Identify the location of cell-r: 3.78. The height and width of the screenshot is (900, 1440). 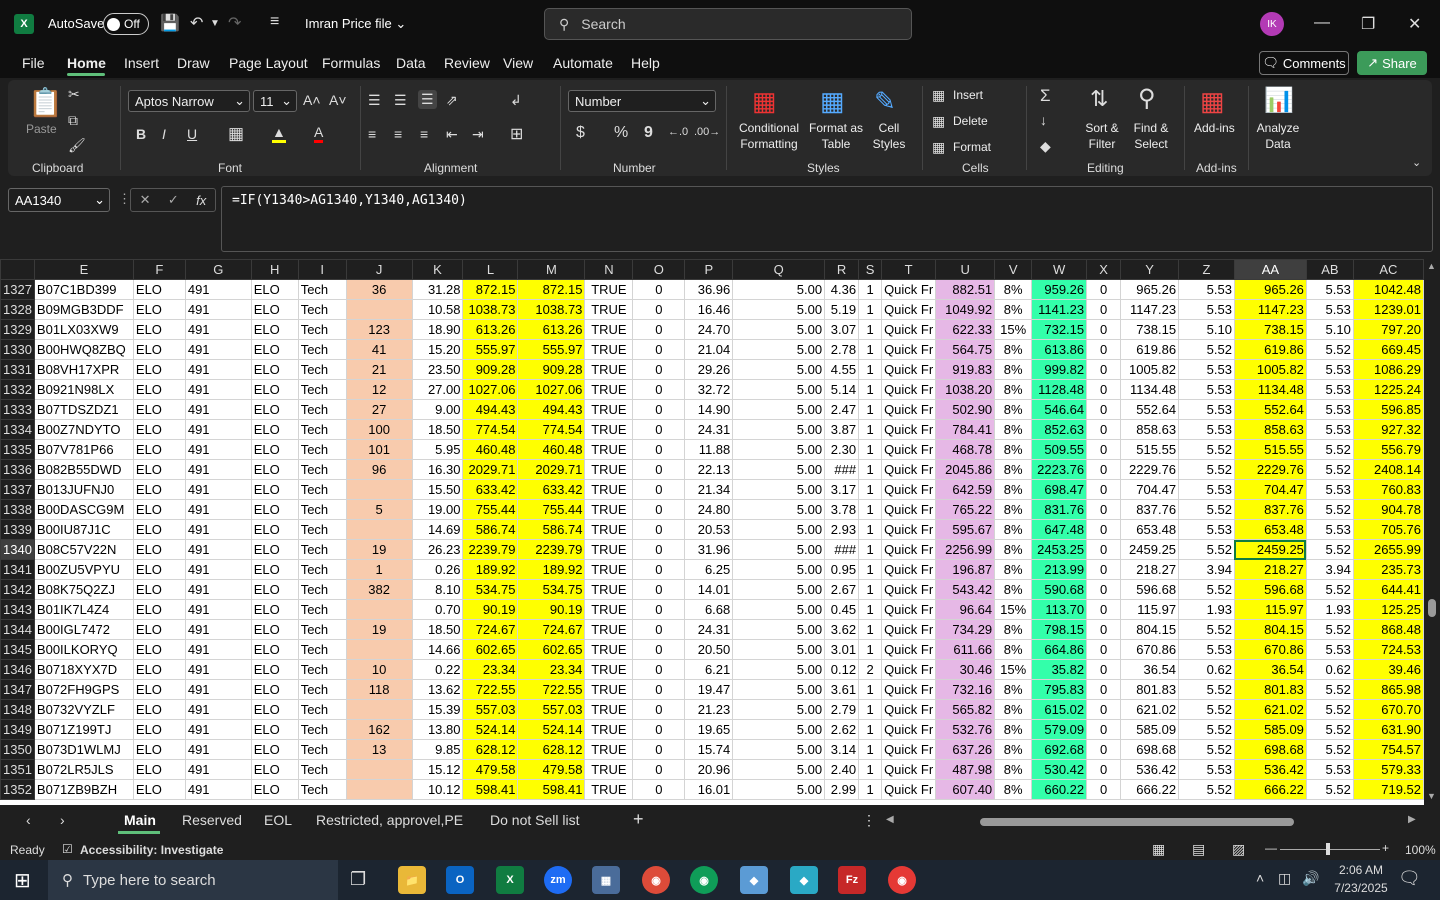
(842, 509).